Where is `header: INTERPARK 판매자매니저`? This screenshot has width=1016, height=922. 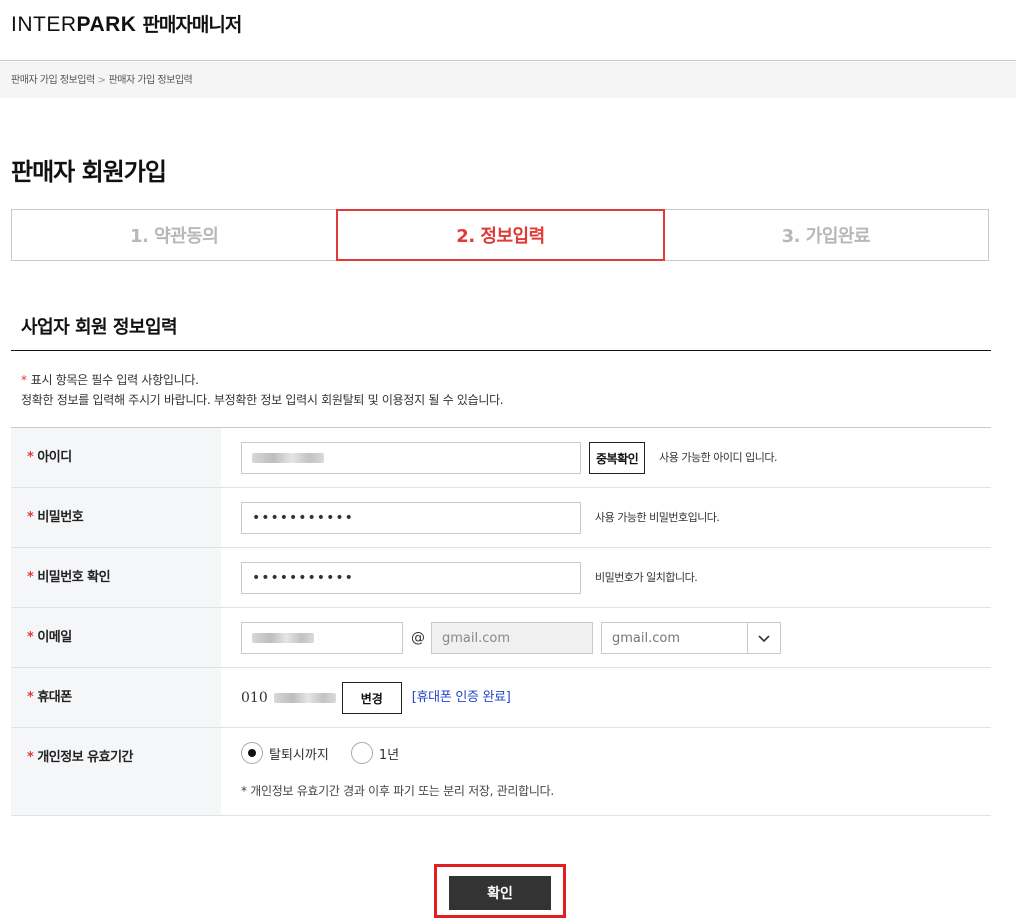 header: INTERPARK 판매자매니저 is located at coordinates (508, 30).